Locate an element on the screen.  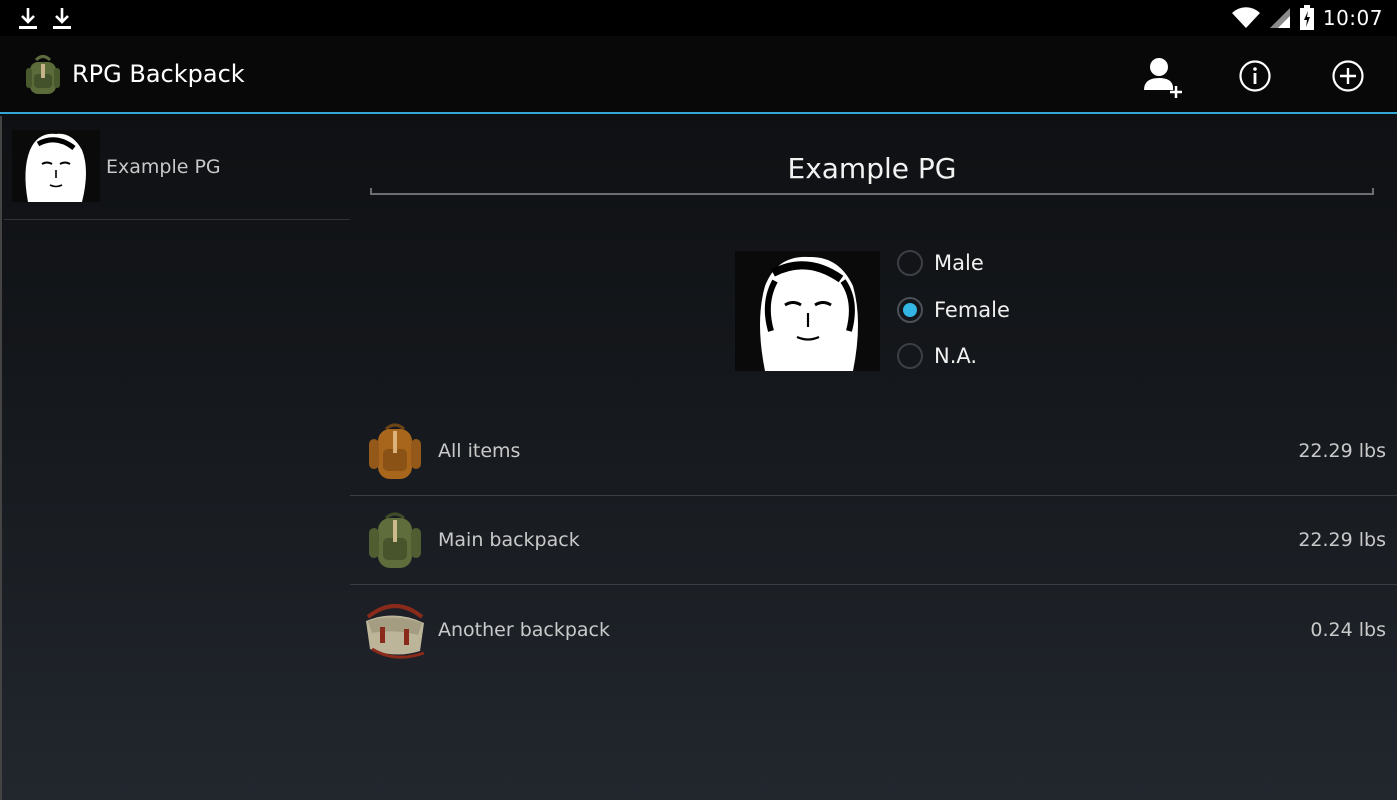
portrait-icon is located at coordinates (56, 166).